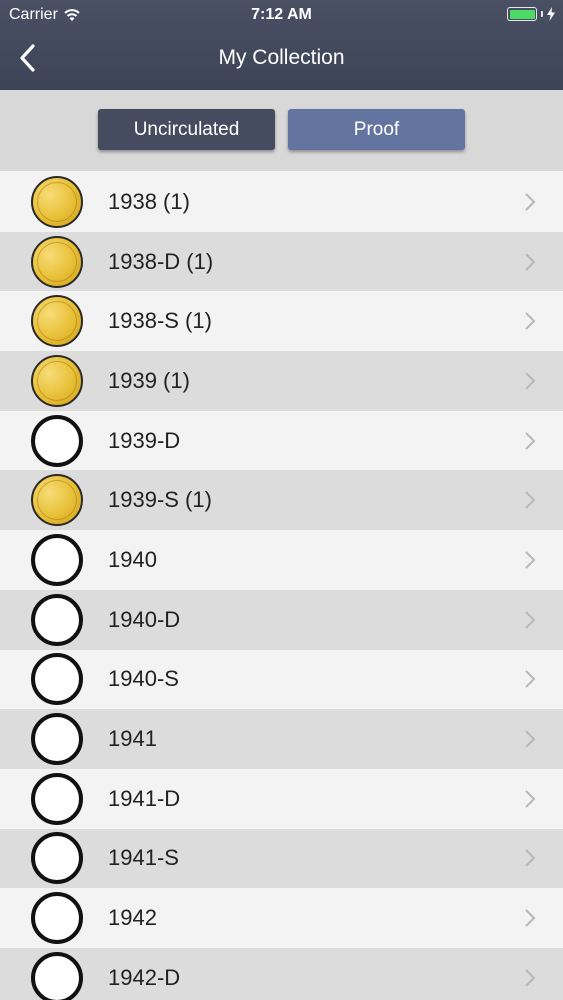 This screenshot has height=1000, width=563. What do you see at coordinates (281, 918) in the screenshot?
I see `list-item: 1942` at bounding box center [281, 918].